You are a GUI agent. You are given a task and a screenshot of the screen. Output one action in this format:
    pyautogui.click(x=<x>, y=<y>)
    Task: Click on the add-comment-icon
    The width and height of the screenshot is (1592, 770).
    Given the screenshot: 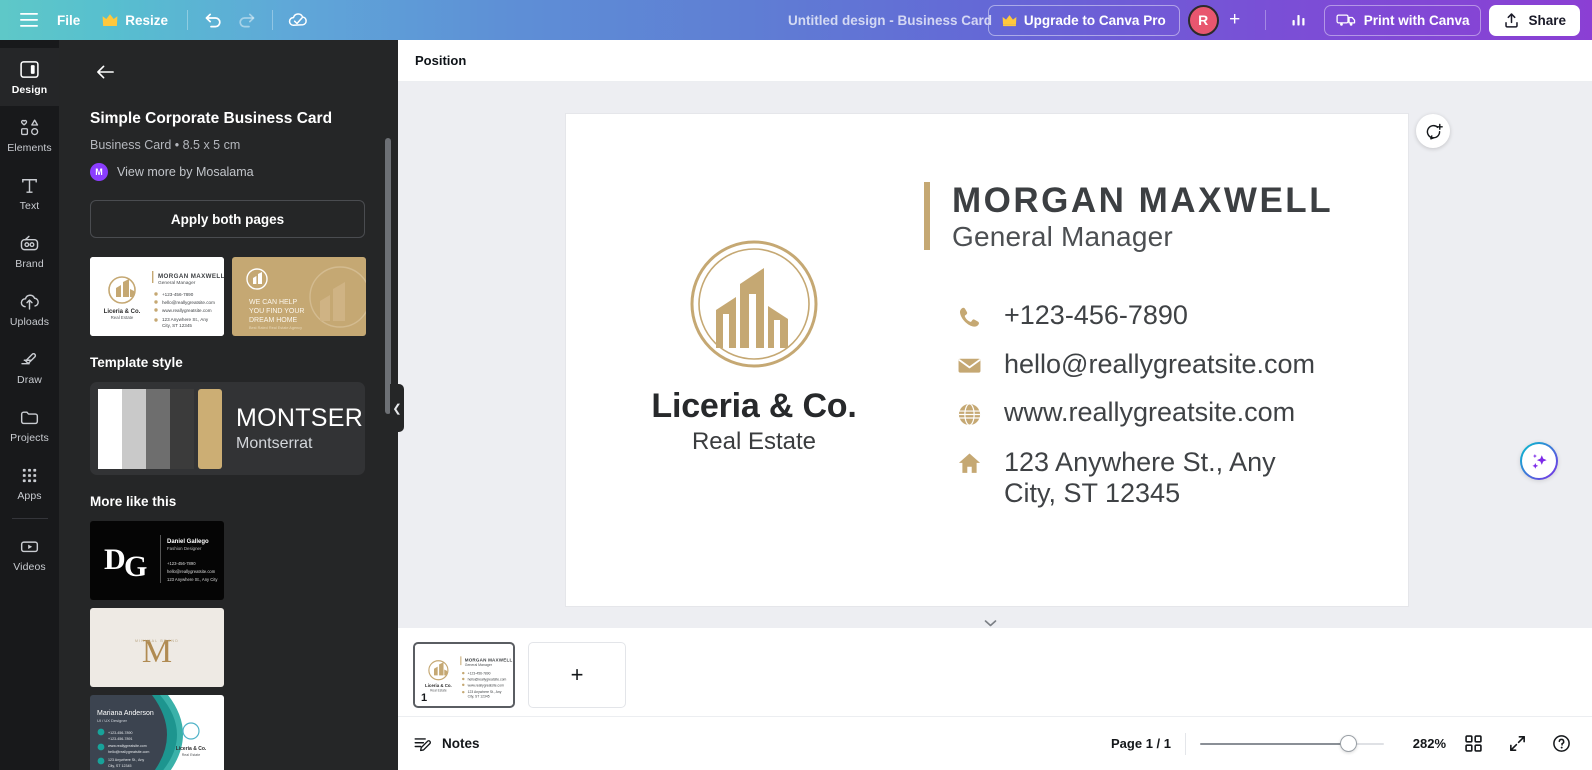 What is the action you would take?
    pyautogui.click(x=1434, y=131)
    